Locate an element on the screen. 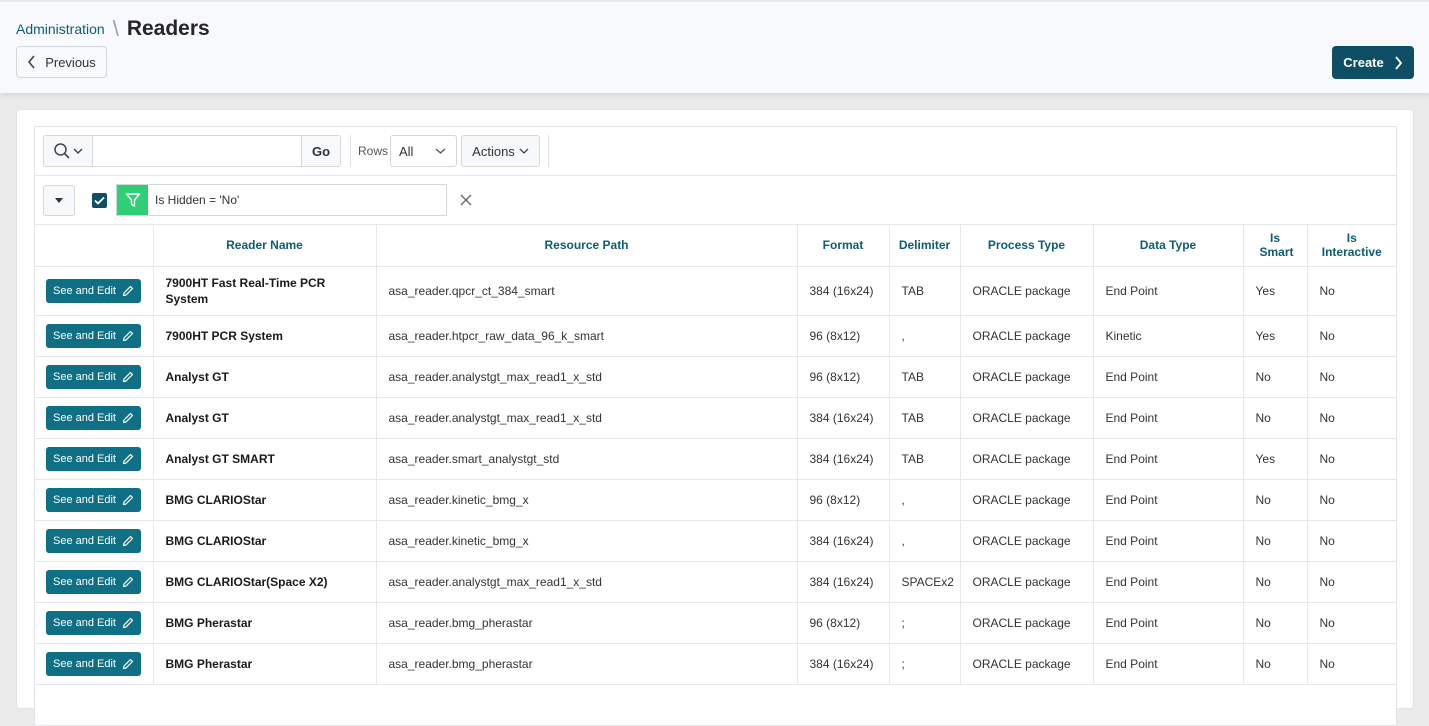 This screenshot has width=1429, height=726. close-icon is located at coordinates (466, 200).